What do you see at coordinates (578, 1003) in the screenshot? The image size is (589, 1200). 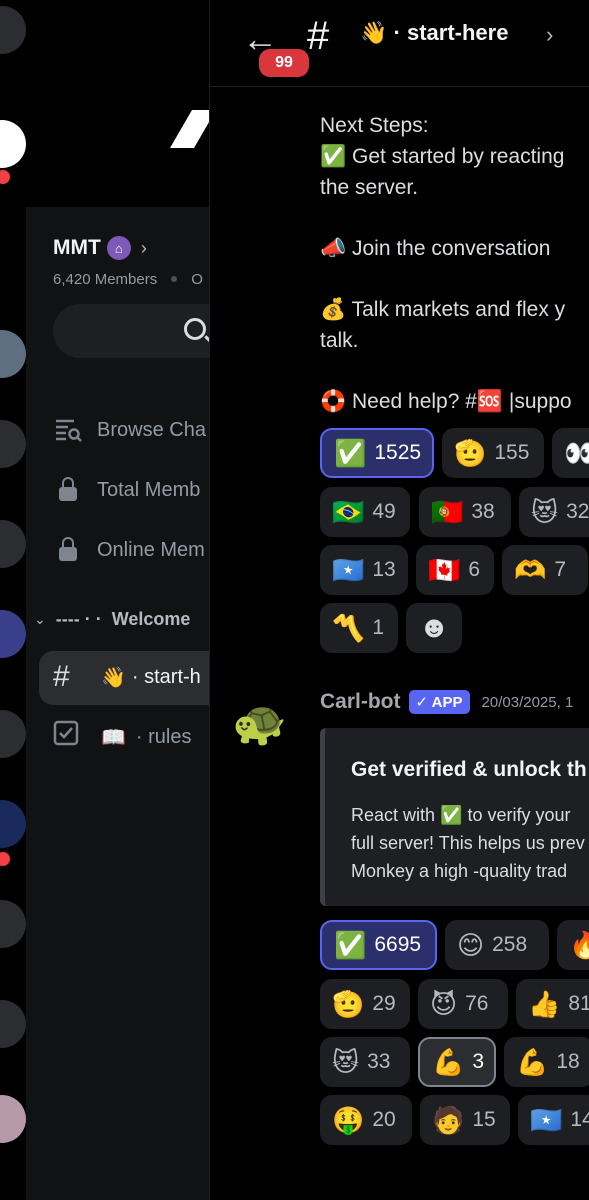 I see `reaction-count: 81` at bounding box center [578, 1003].